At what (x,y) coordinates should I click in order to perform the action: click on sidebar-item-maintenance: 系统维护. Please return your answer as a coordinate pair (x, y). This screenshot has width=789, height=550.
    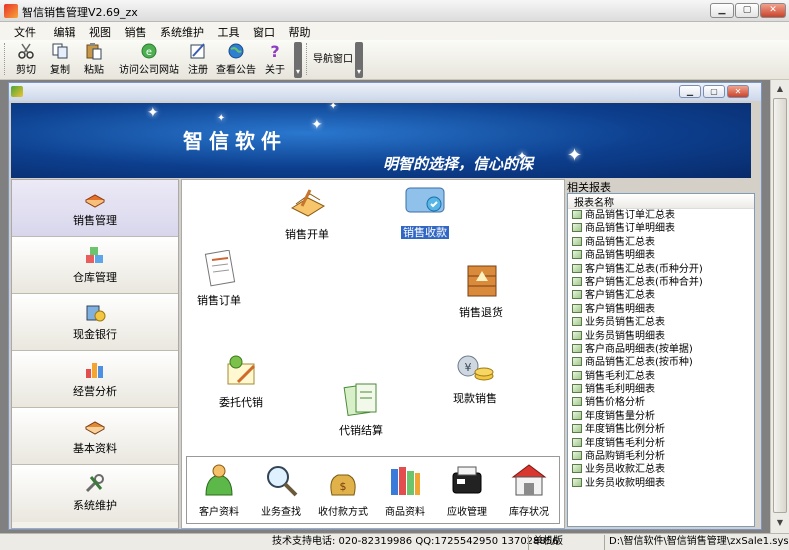
    Looking at the image, I should click on (95, 493).